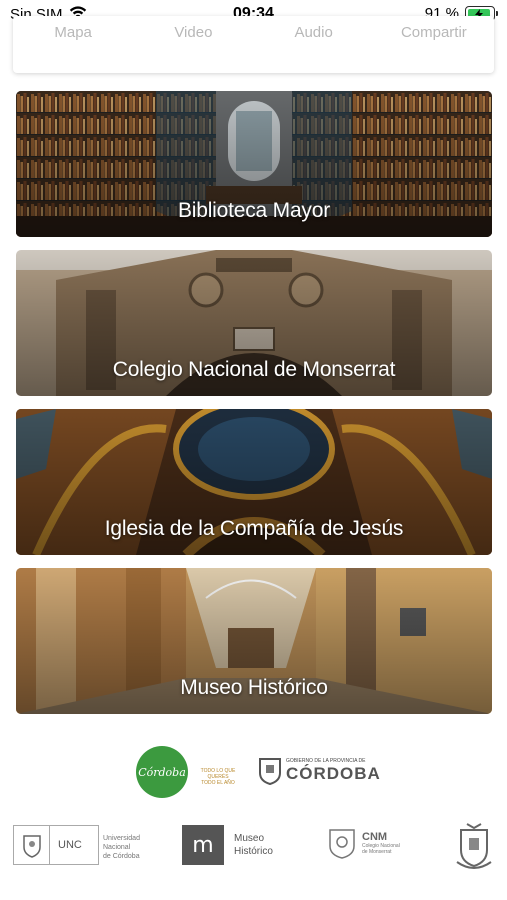 The height and width of the screenshot is (900, 507). Describe the element at coordinates (375, 837) in the screenshot. I see `cnm-code: CNM` at that location.